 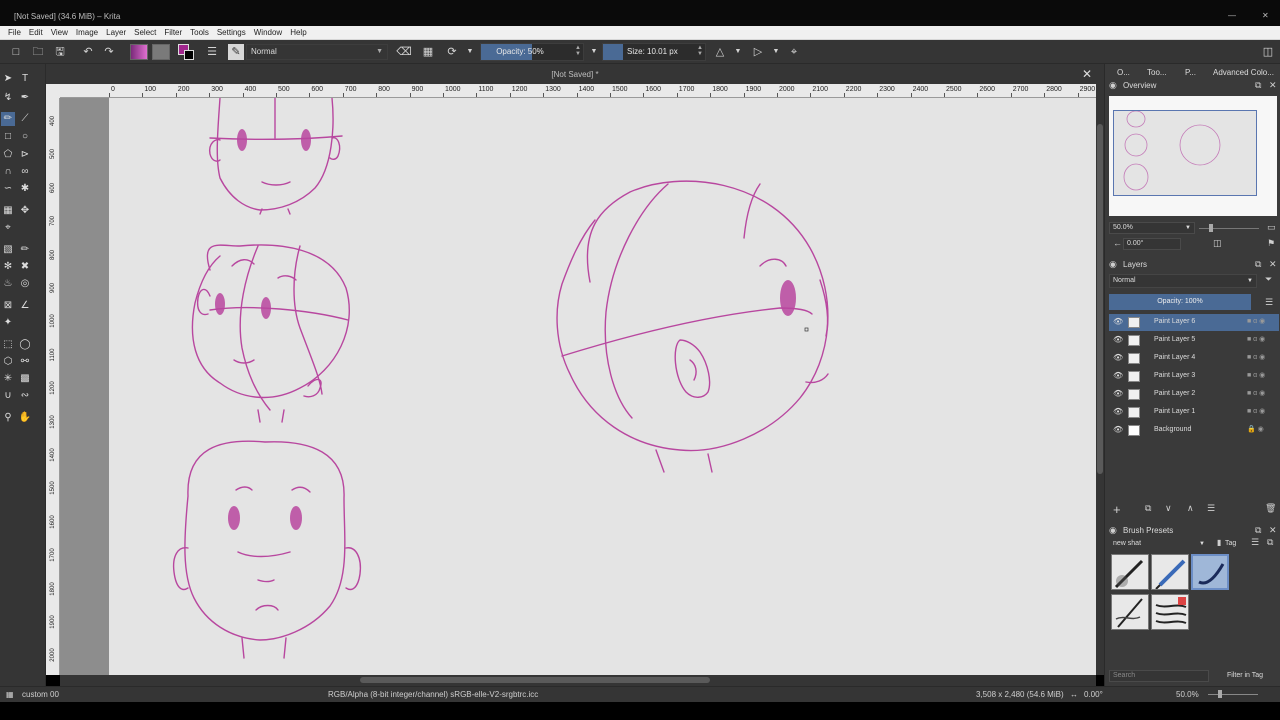 I want to click on close-brush-presets-icon: ✕, so click(x=1273, y=530).